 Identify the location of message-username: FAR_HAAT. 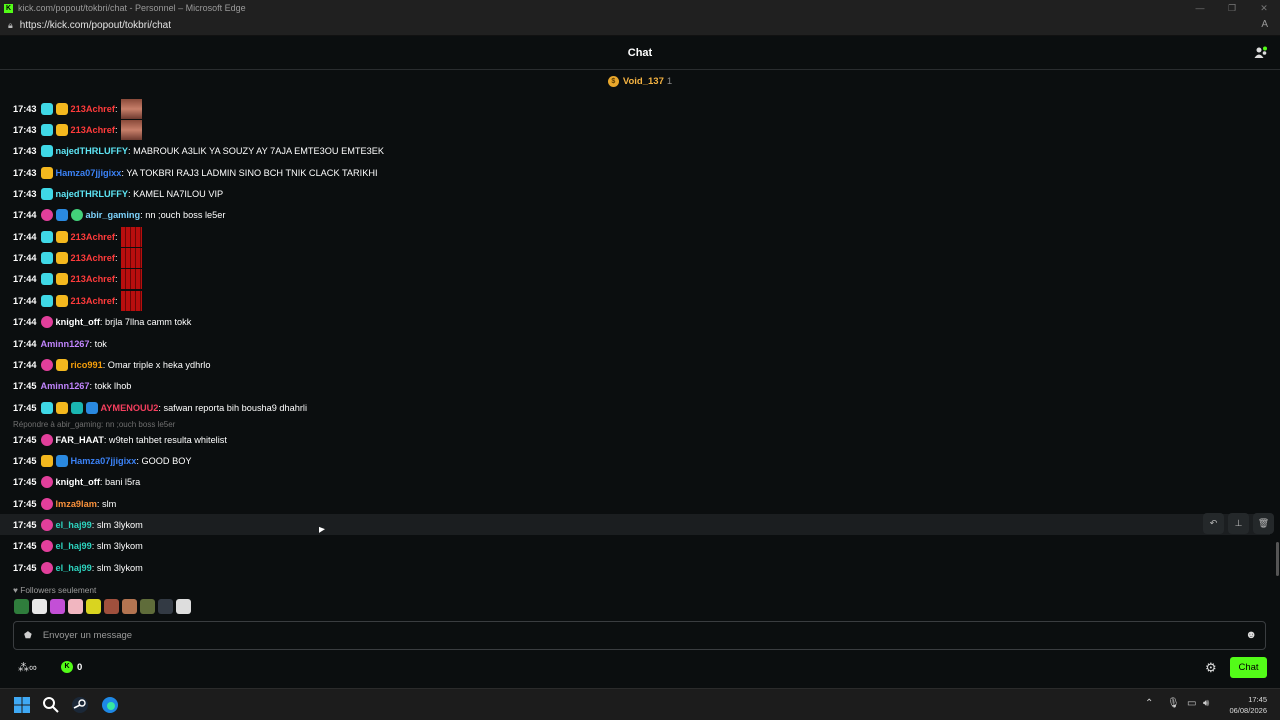
(80, 440).